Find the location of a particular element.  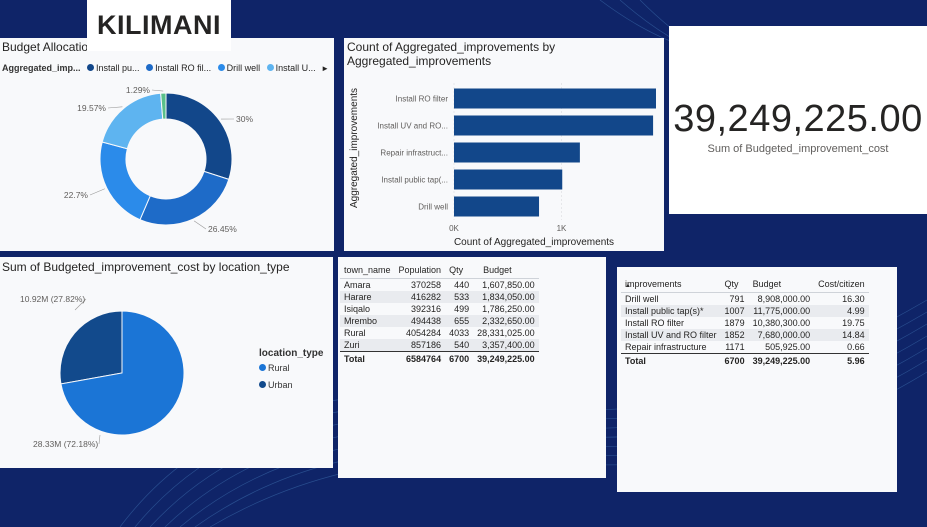

table-cell: 11,775,000.00 is located at coordinates (781, 311).